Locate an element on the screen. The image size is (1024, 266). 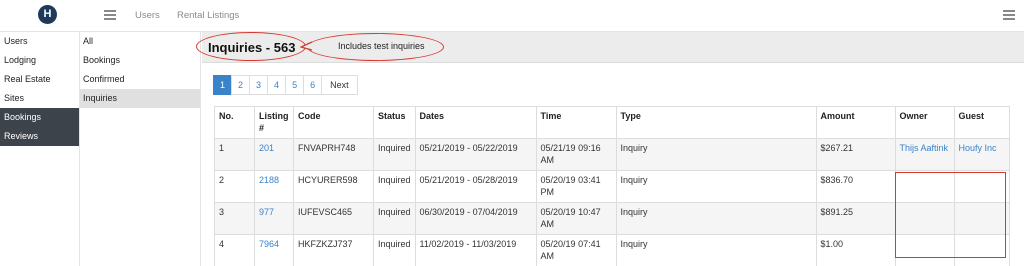
col-header-time: Time is located at coordinates (576, 122).